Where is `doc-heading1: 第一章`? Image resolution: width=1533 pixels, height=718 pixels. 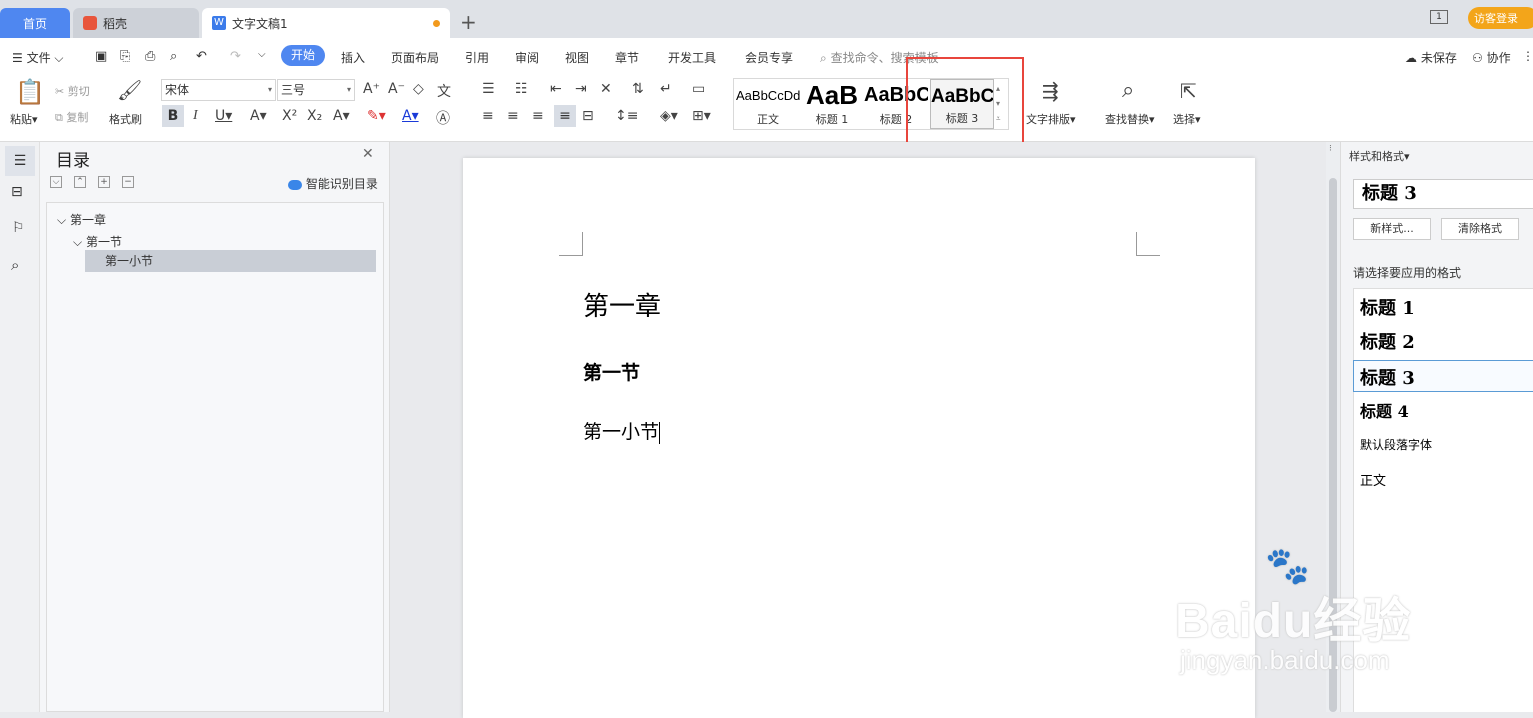
doc-heading1: 第一章 is located at coordinates (622, 304).